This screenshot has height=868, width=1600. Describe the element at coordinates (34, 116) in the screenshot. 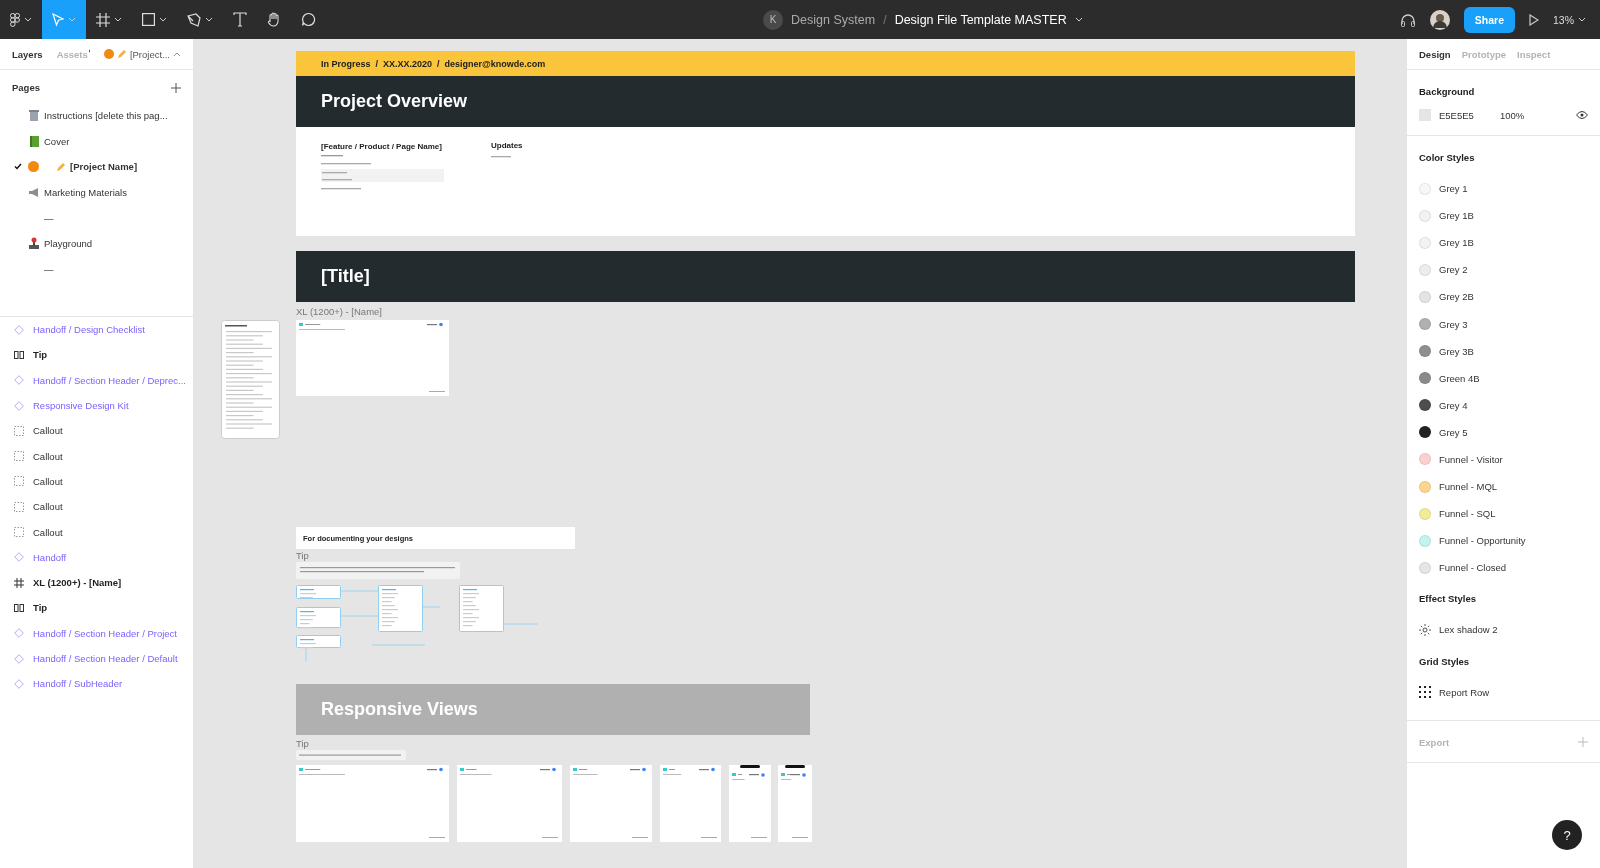

I see `trash-icon` at that location.